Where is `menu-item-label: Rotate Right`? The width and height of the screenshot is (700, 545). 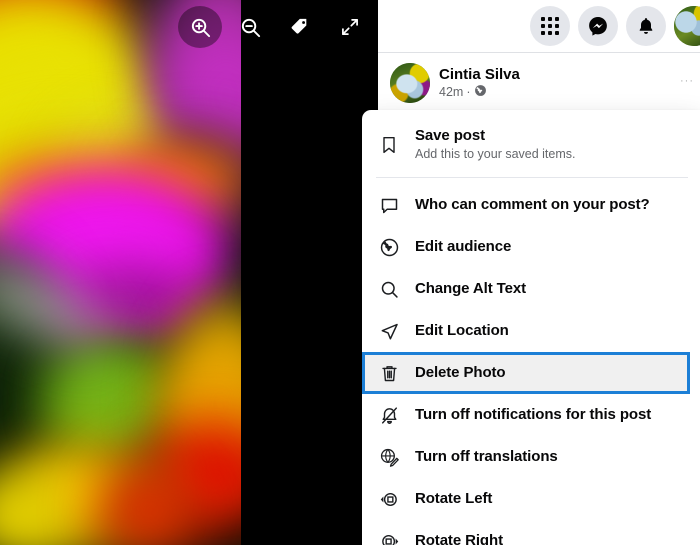
menu-item-label: Rotate Right is located at coordinates (459, 538).